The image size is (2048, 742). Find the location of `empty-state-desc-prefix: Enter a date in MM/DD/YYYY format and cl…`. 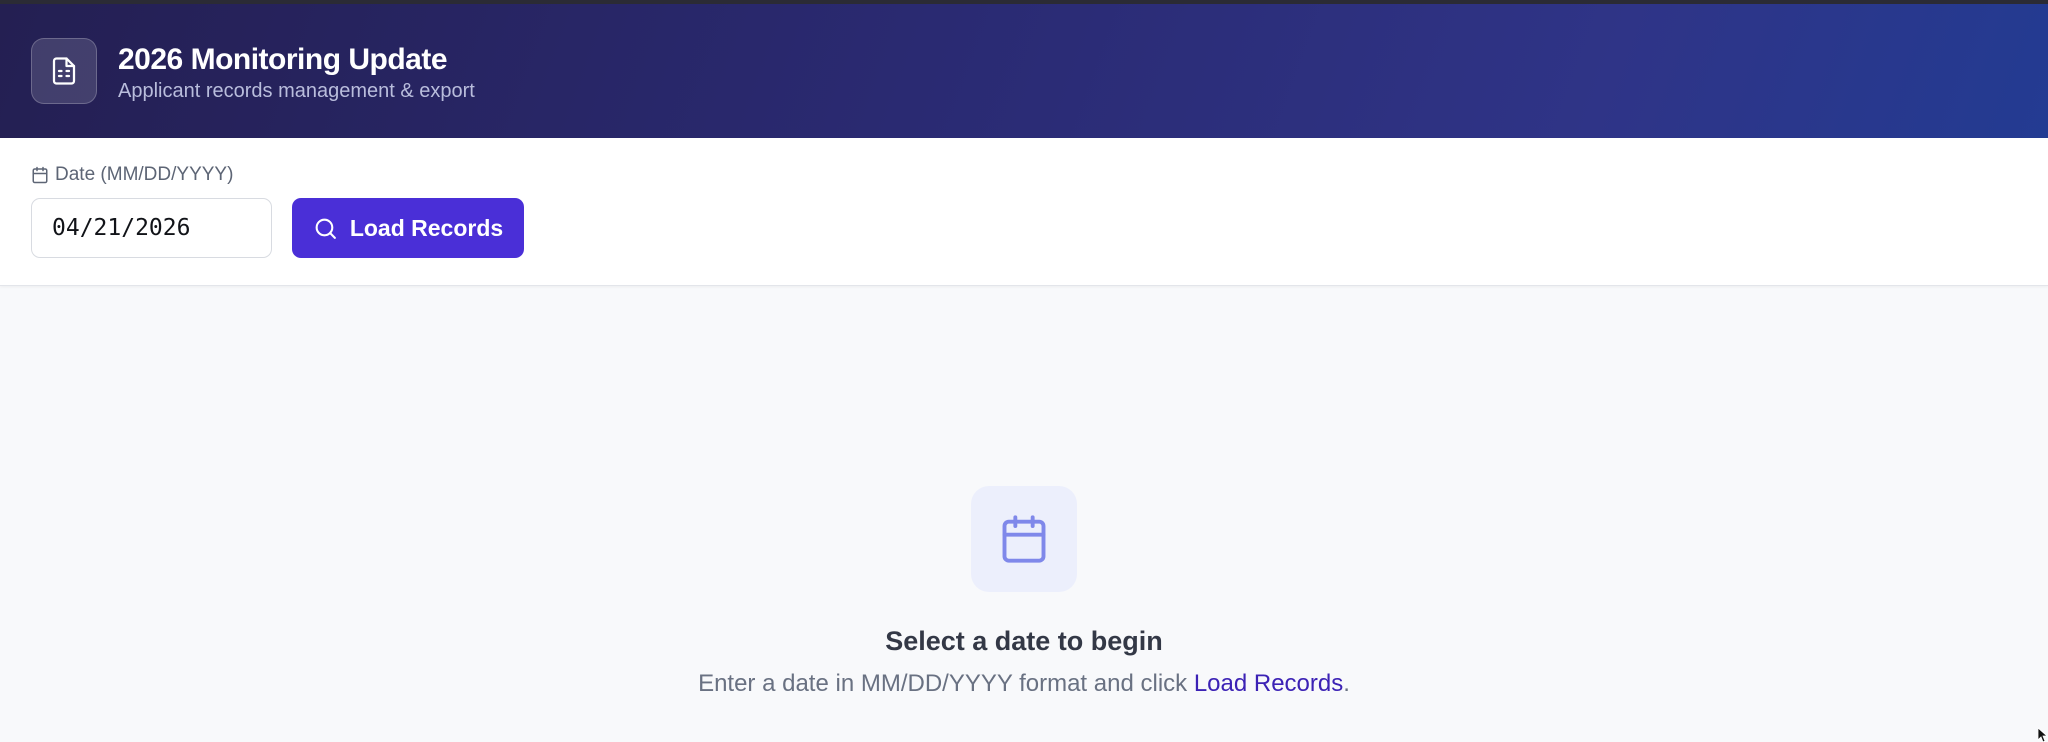

empty-state-desc-prefix: Enter a date in MM/DD/YYYY format and cl… is located at coordinates (946, 683).